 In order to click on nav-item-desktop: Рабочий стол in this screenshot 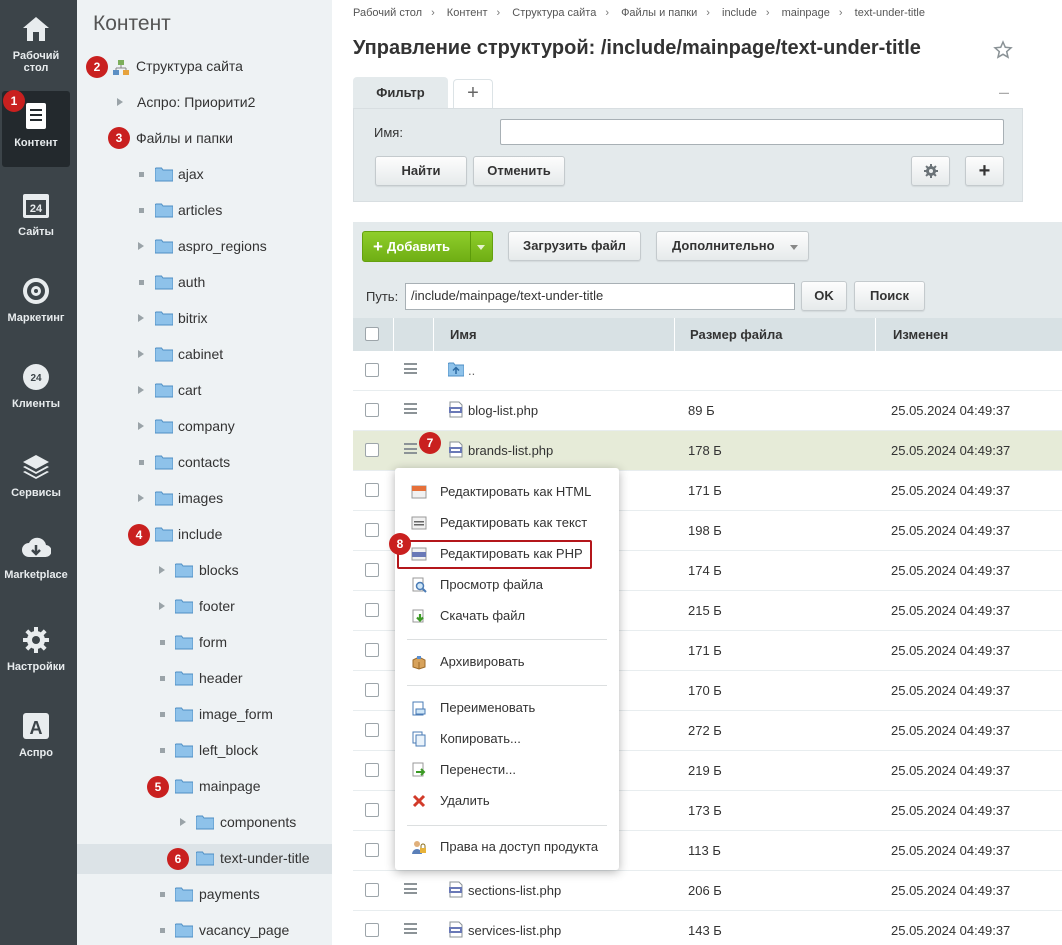, I will do `click(36, 42)`.